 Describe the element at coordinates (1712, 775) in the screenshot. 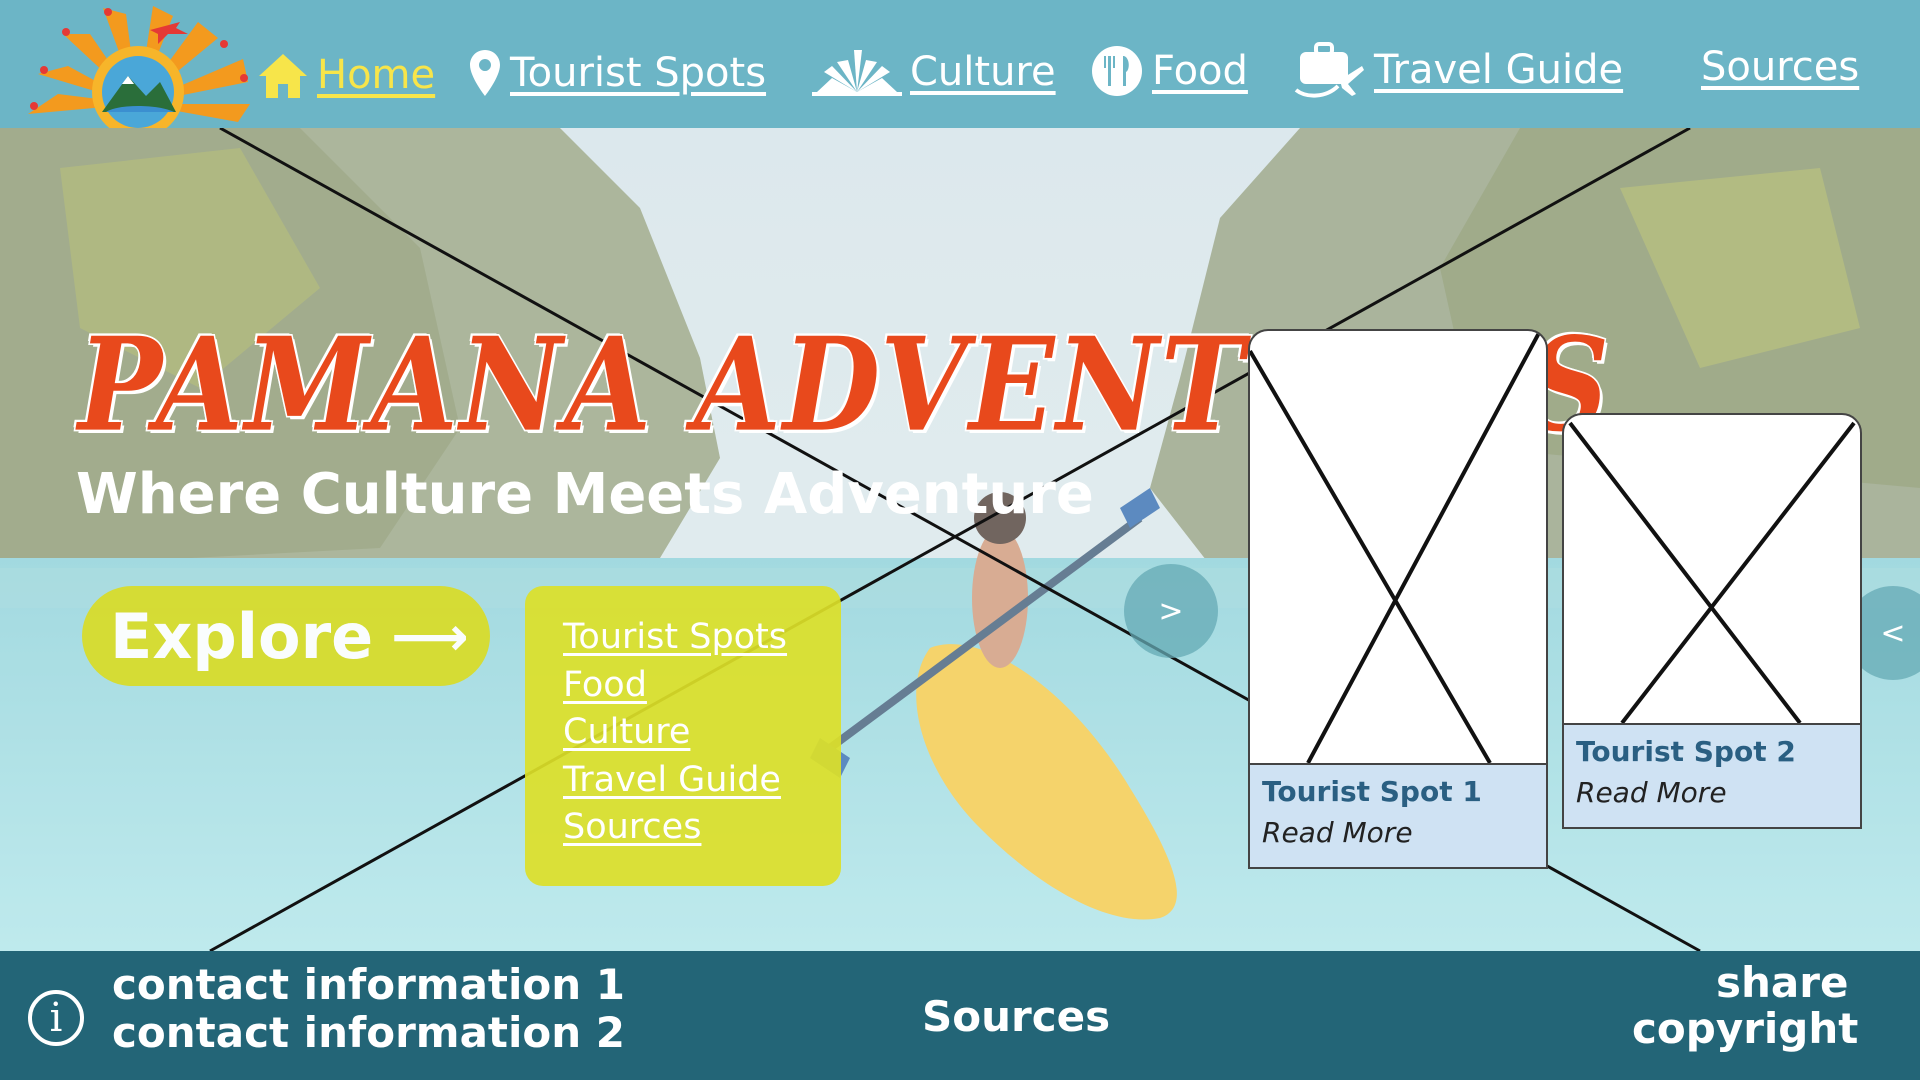

I see `card-body: Tourist Spot 2 Read More` at that location.